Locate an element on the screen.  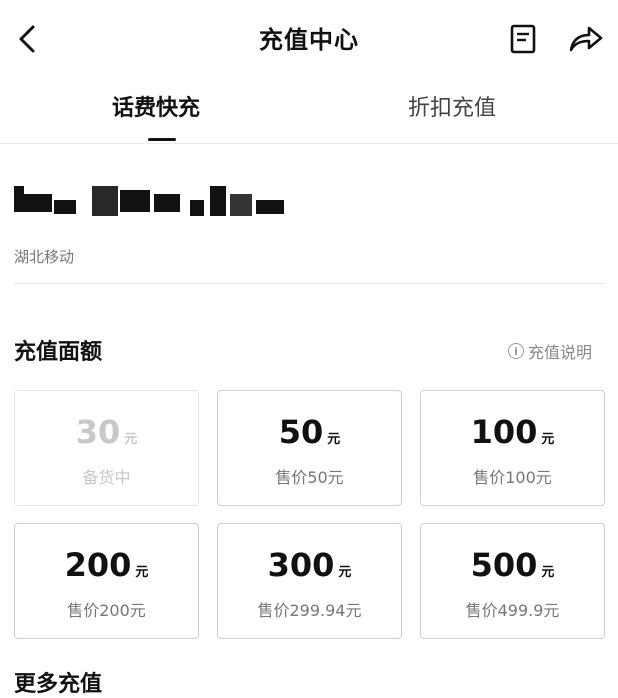
more-recharge-title: 更多充值 is located at coordinates (58, 684).